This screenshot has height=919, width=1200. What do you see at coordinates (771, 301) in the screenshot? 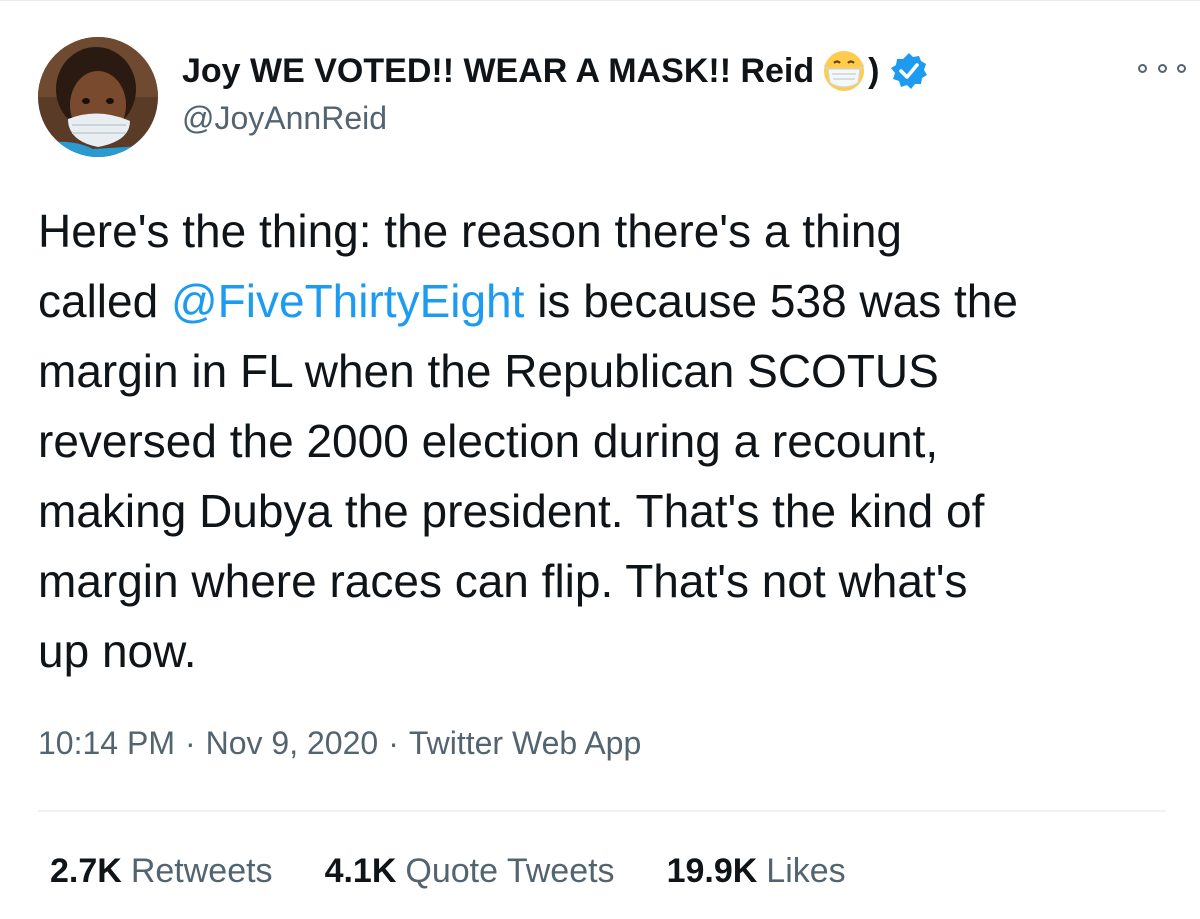
I see `tweet-text-segment: is because 538 was the` at bounding box center [771, 301].